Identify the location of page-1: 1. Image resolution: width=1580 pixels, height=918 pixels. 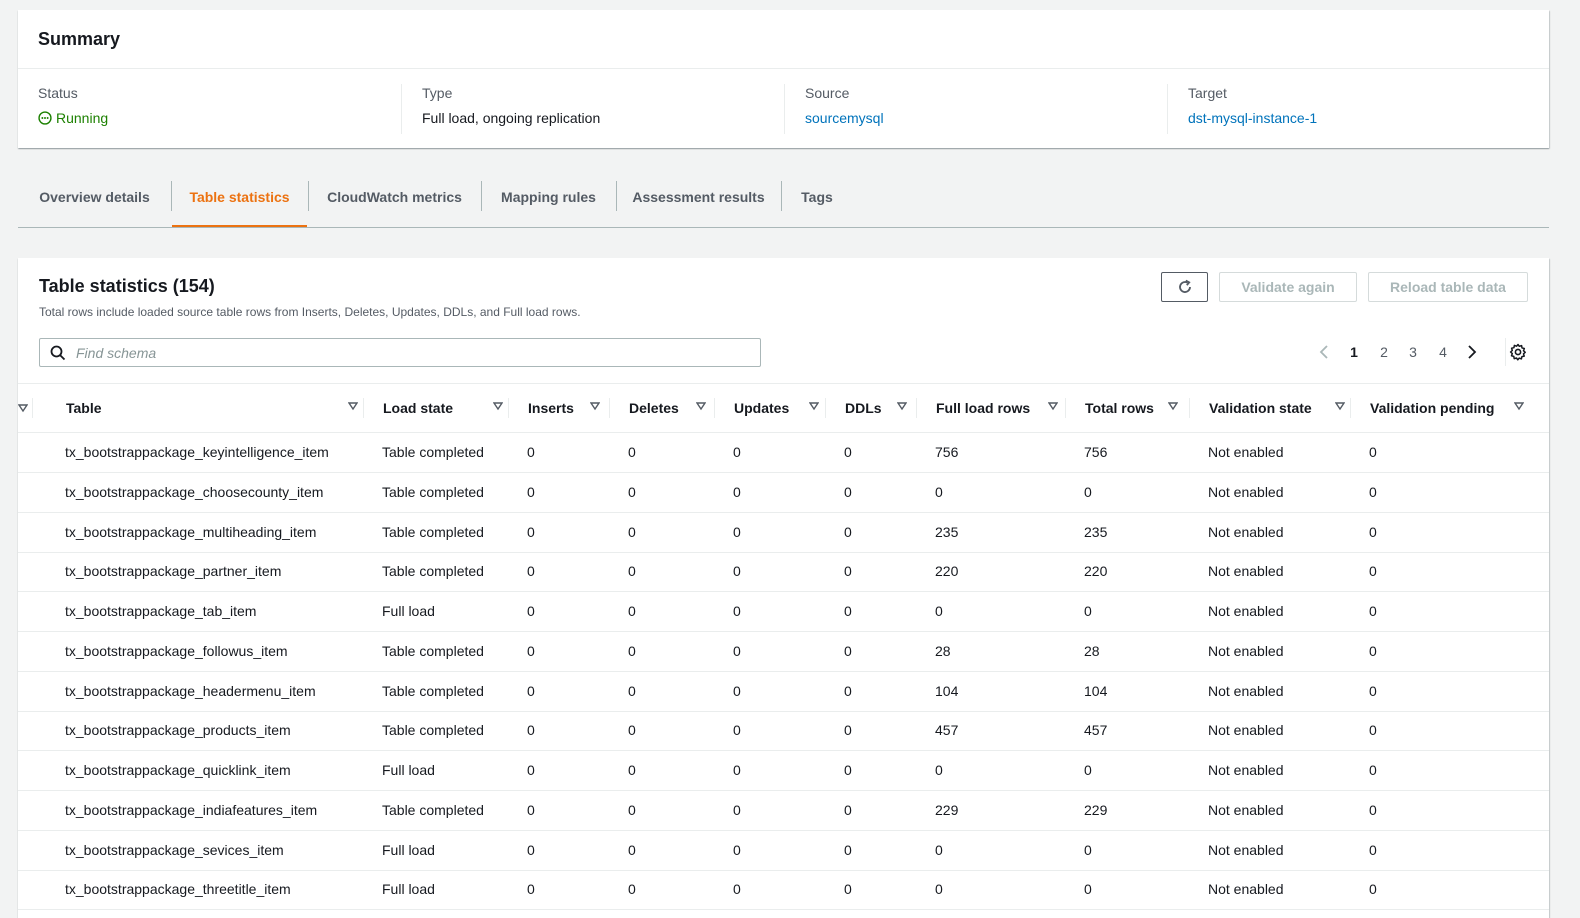
(1354, 352).